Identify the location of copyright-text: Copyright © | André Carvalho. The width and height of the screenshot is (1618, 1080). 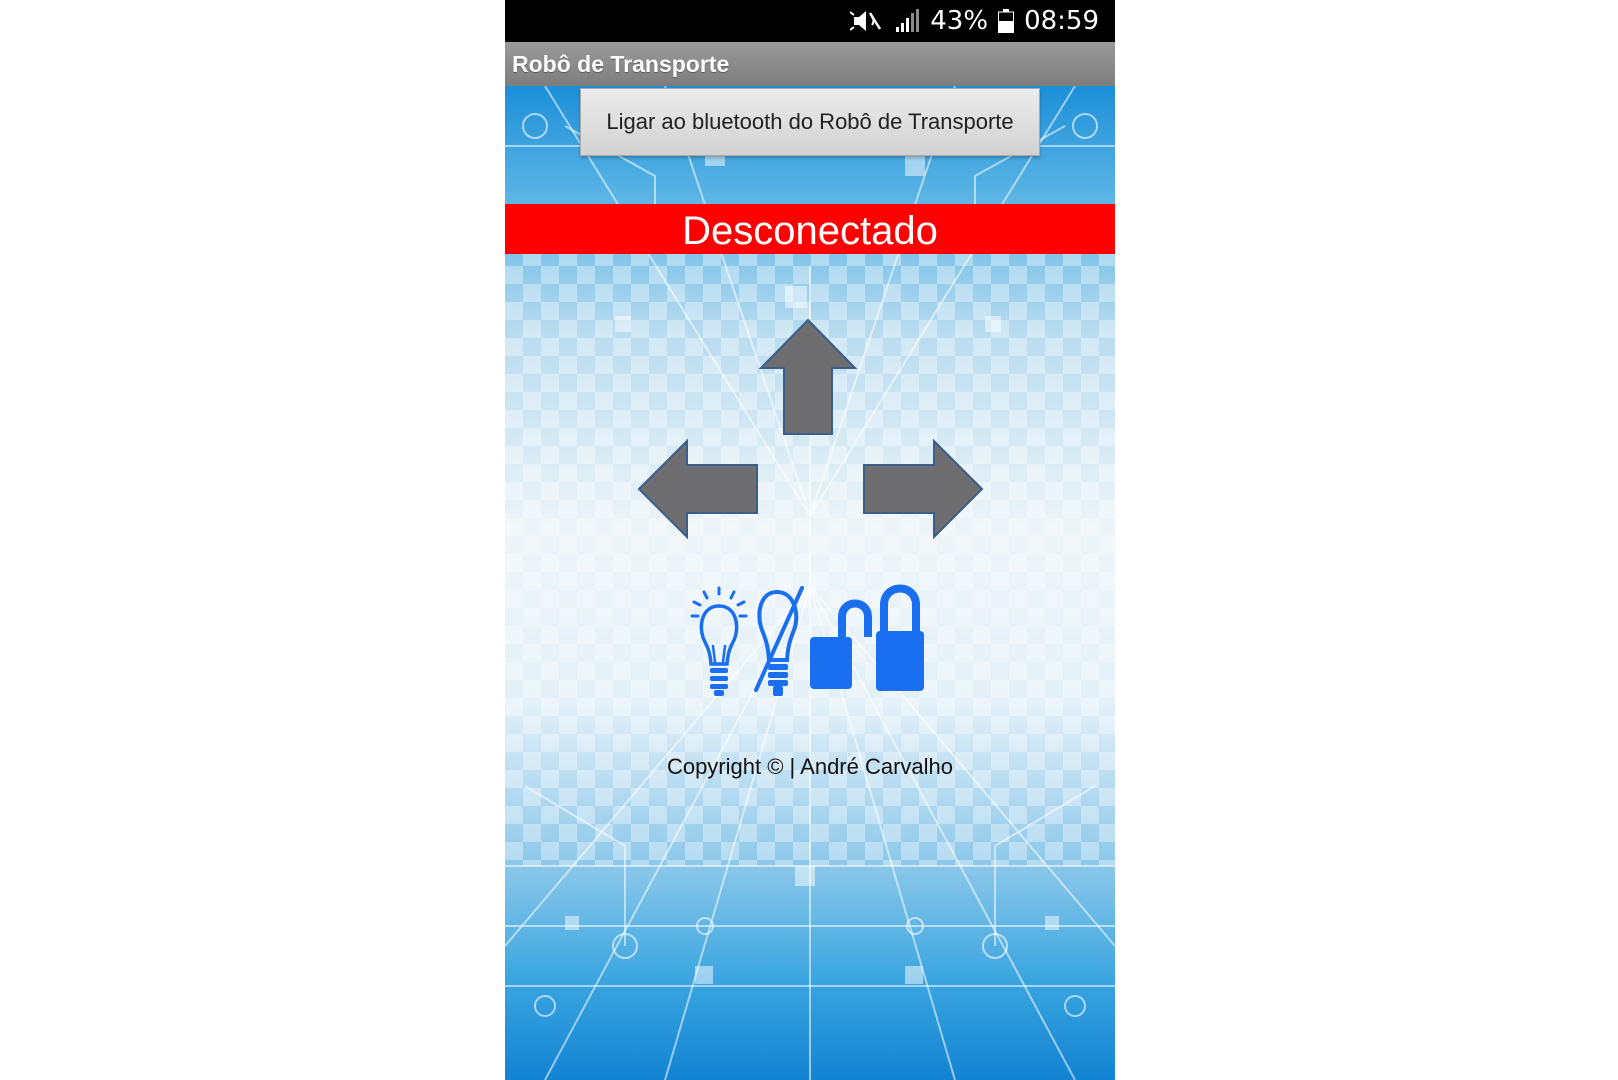
(810, 766).